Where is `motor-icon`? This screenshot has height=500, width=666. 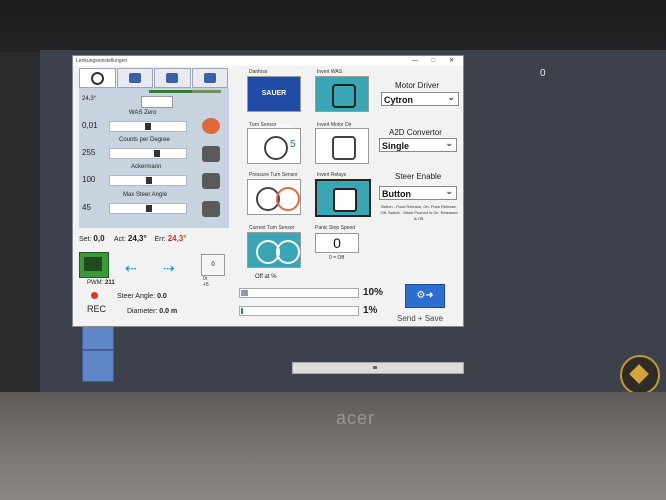
motor-icon is located at coordinates (344, 148).